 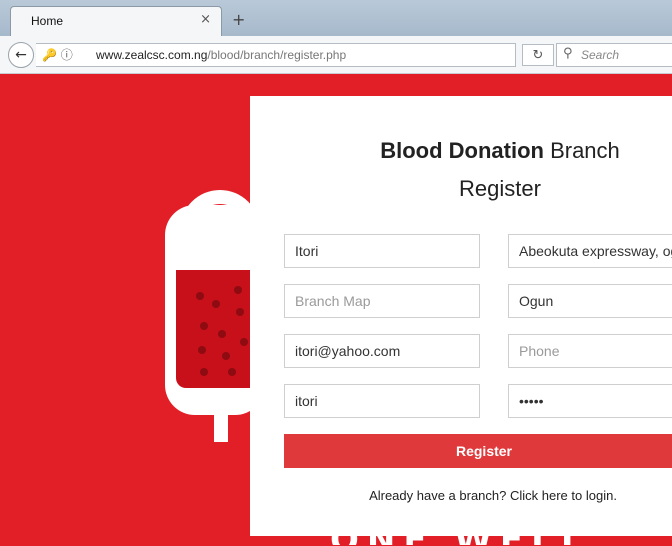 What do you see at coordinates (382, 301) in the screenshot?
I see `branch-map-field` at bounding box center [382, 301].